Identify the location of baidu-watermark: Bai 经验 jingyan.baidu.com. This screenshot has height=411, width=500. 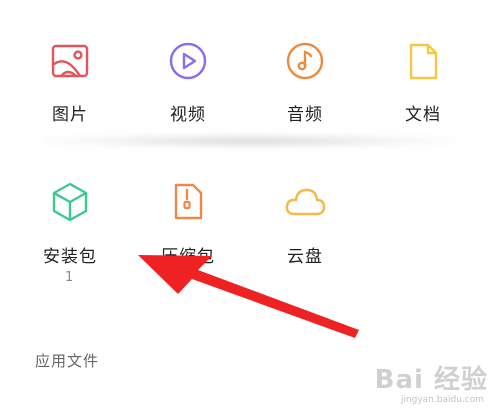
(418, 382).